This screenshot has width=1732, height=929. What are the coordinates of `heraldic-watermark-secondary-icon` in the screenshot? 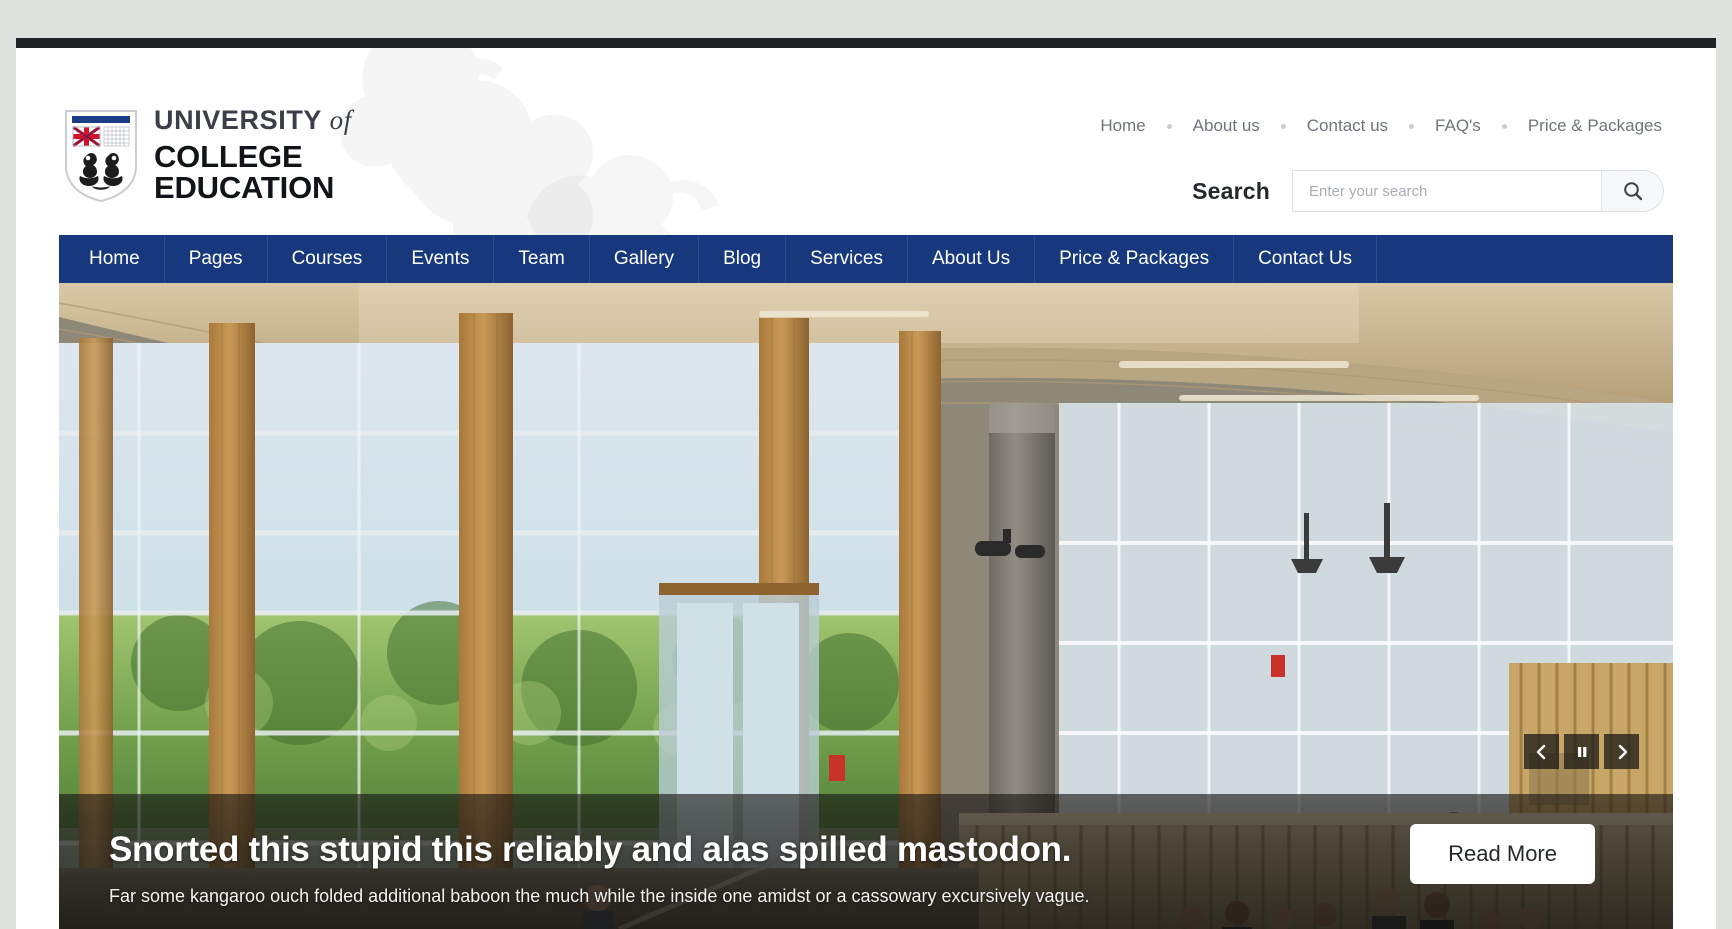 It's located at (623, 195).